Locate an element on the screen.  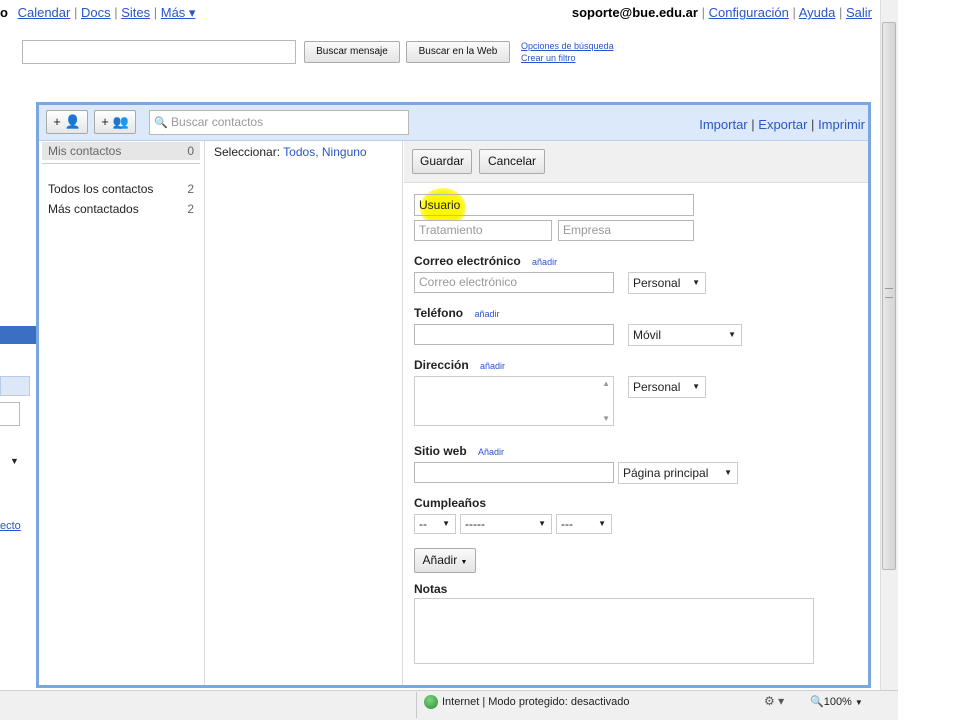
add-phone-link: añadir is located at coordinates (486, 314).